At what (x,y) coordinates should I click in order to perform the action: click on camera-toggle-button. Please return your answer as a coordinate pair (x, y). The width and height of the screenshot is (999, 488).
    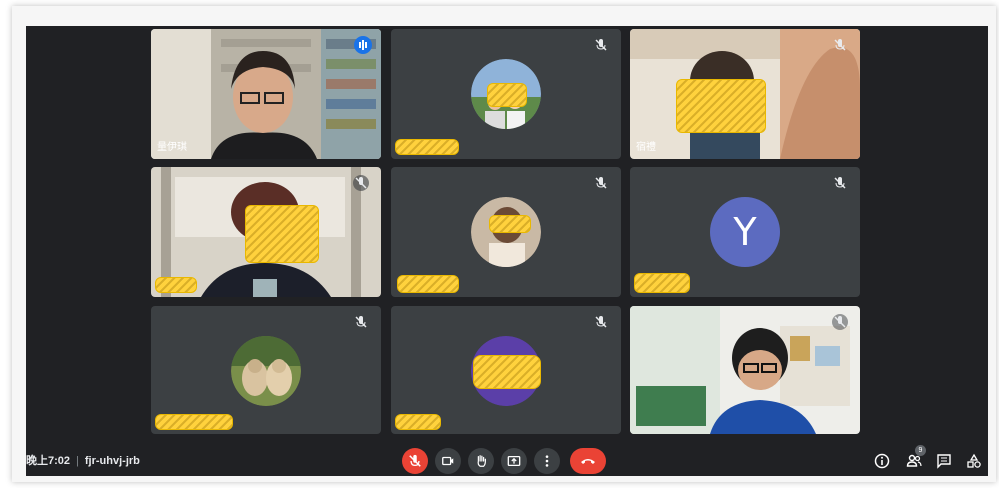
    Looking at the image, I should click on (448, 461).